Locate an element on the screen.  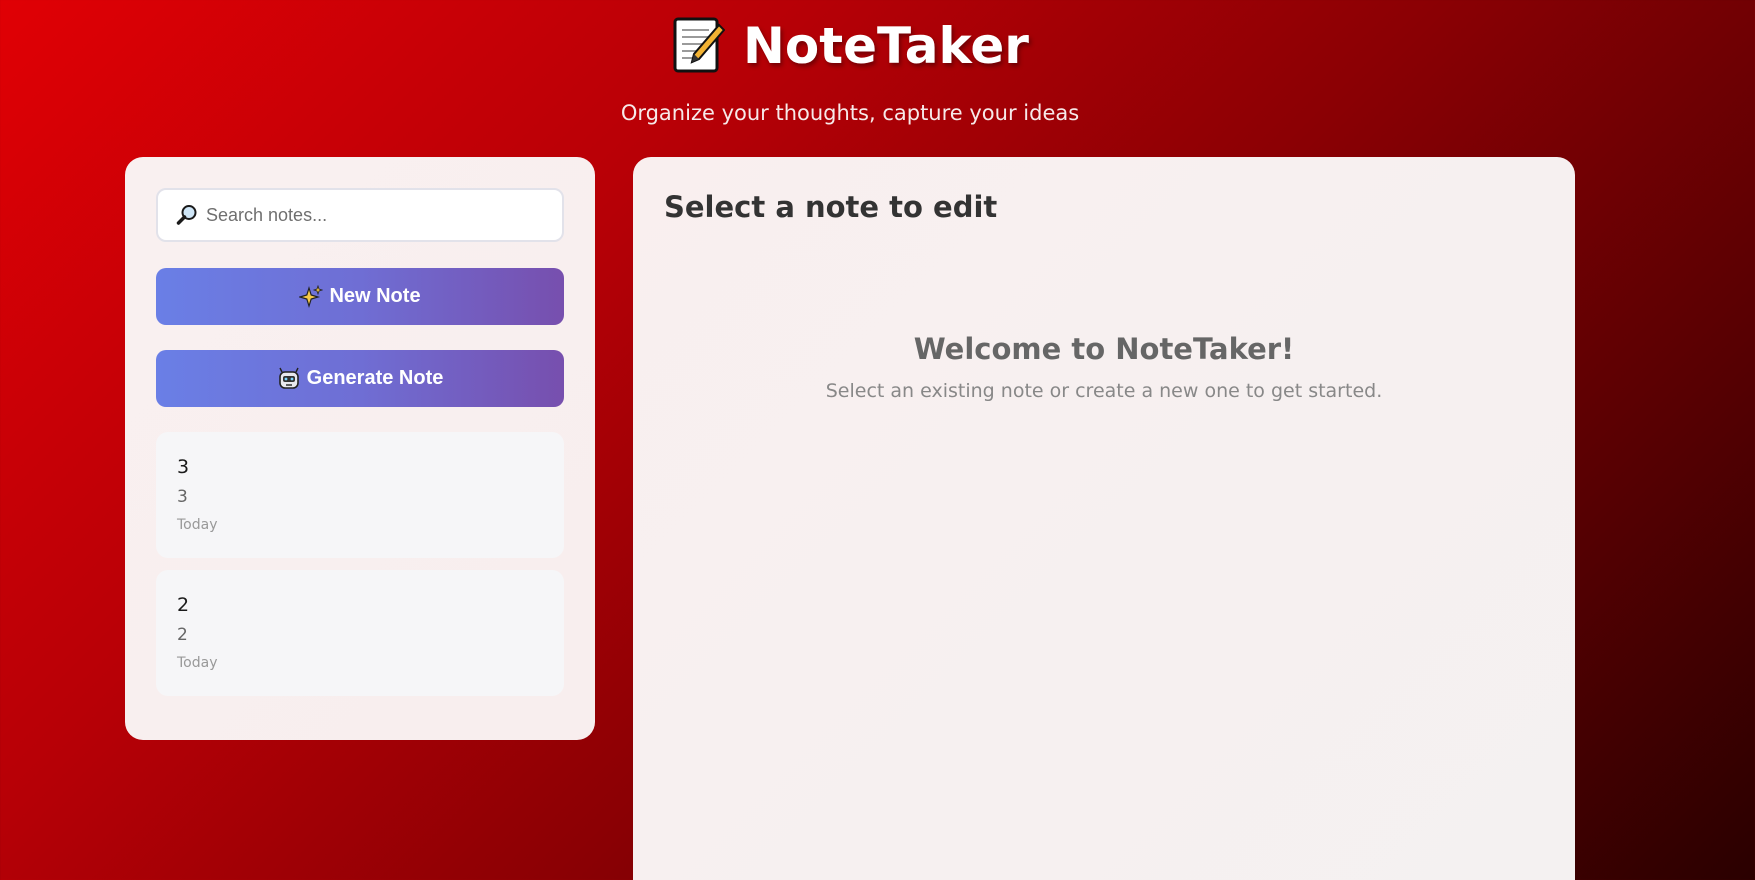
generate-note-button: Generate Note is located at coordinates (360, 378).